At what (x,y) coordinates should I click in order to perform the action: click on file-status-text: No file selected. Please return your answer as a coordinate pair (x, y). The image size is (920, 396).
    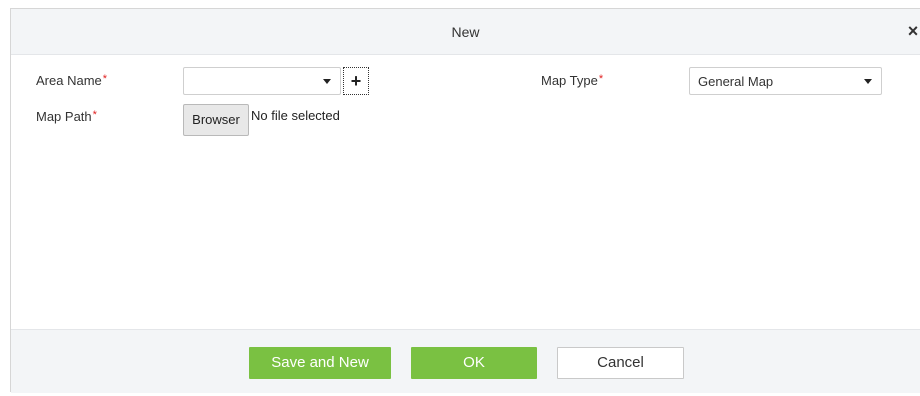
    Looking at the image, I should click on (295, 115).